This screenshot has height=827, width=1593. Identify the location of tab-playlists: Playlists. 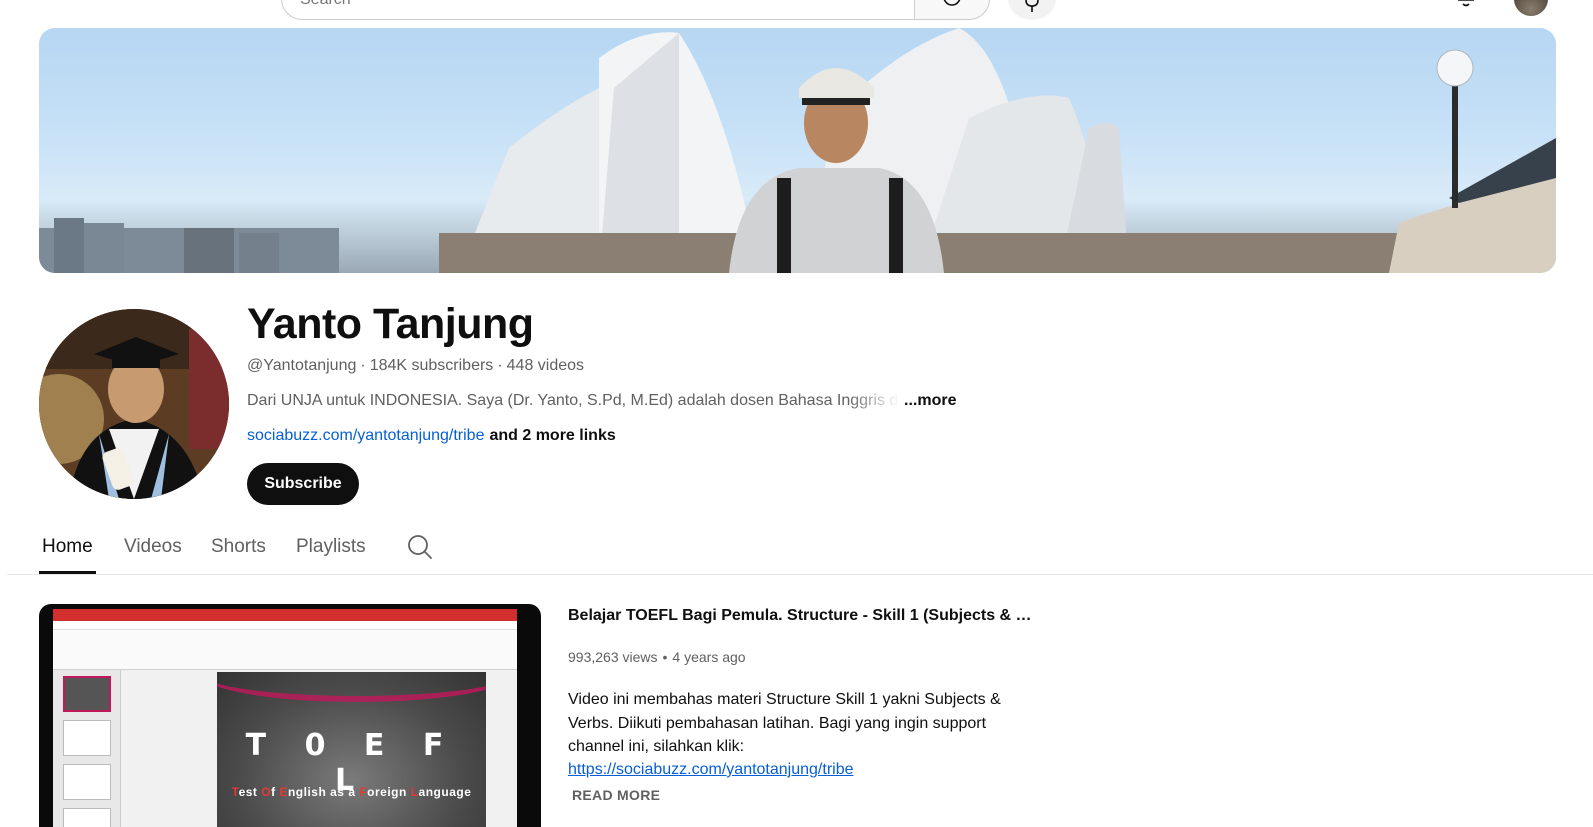
(331, 547).